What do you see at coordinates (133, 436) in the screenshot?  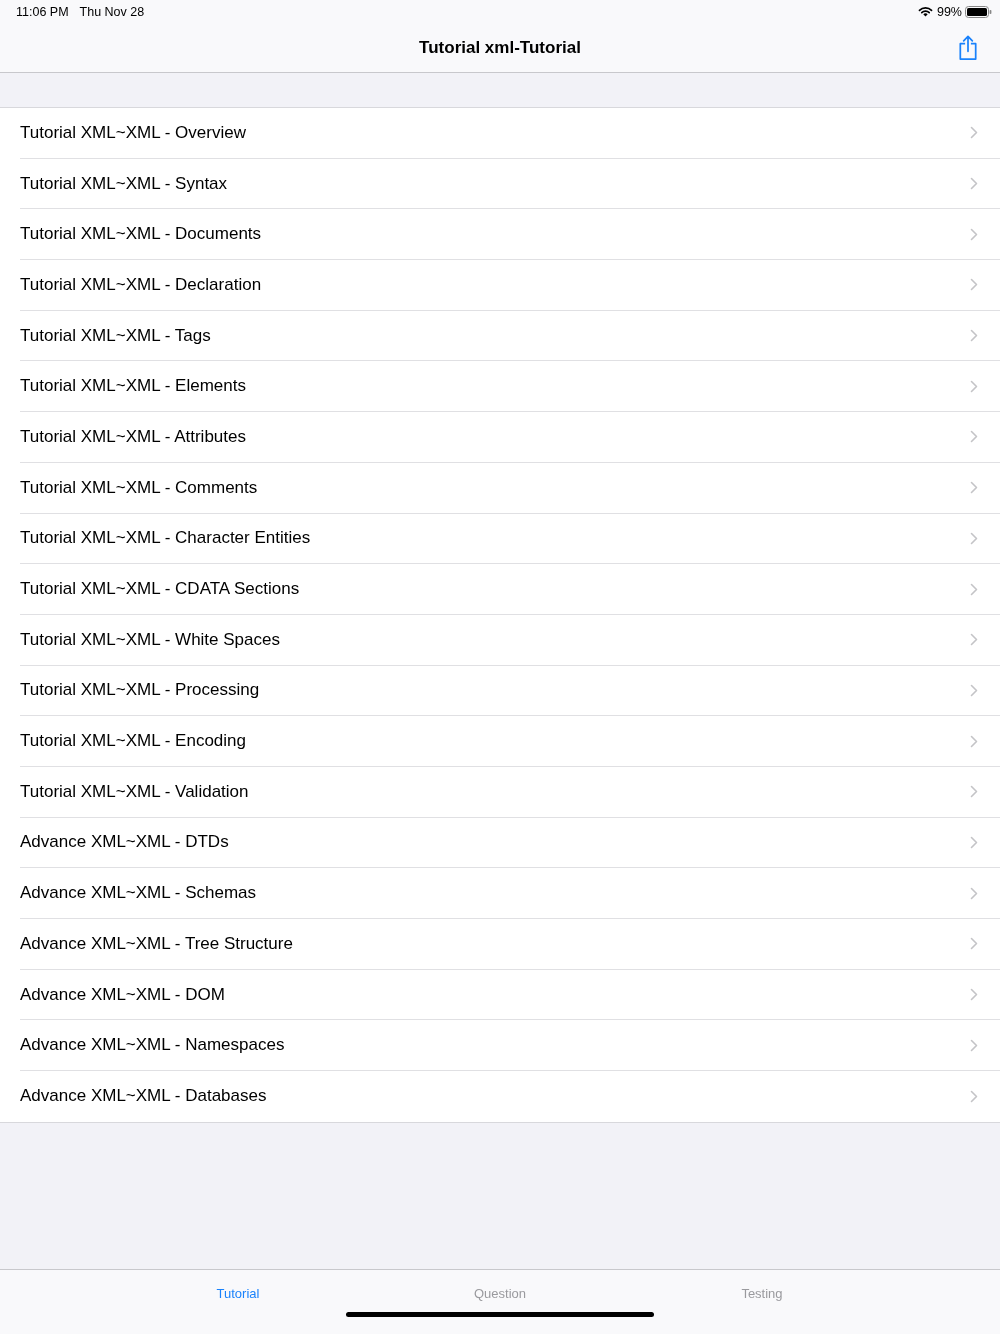 I see `row-label: Tutorial XML~XML - Attributes` at bounding box center [133, 436].